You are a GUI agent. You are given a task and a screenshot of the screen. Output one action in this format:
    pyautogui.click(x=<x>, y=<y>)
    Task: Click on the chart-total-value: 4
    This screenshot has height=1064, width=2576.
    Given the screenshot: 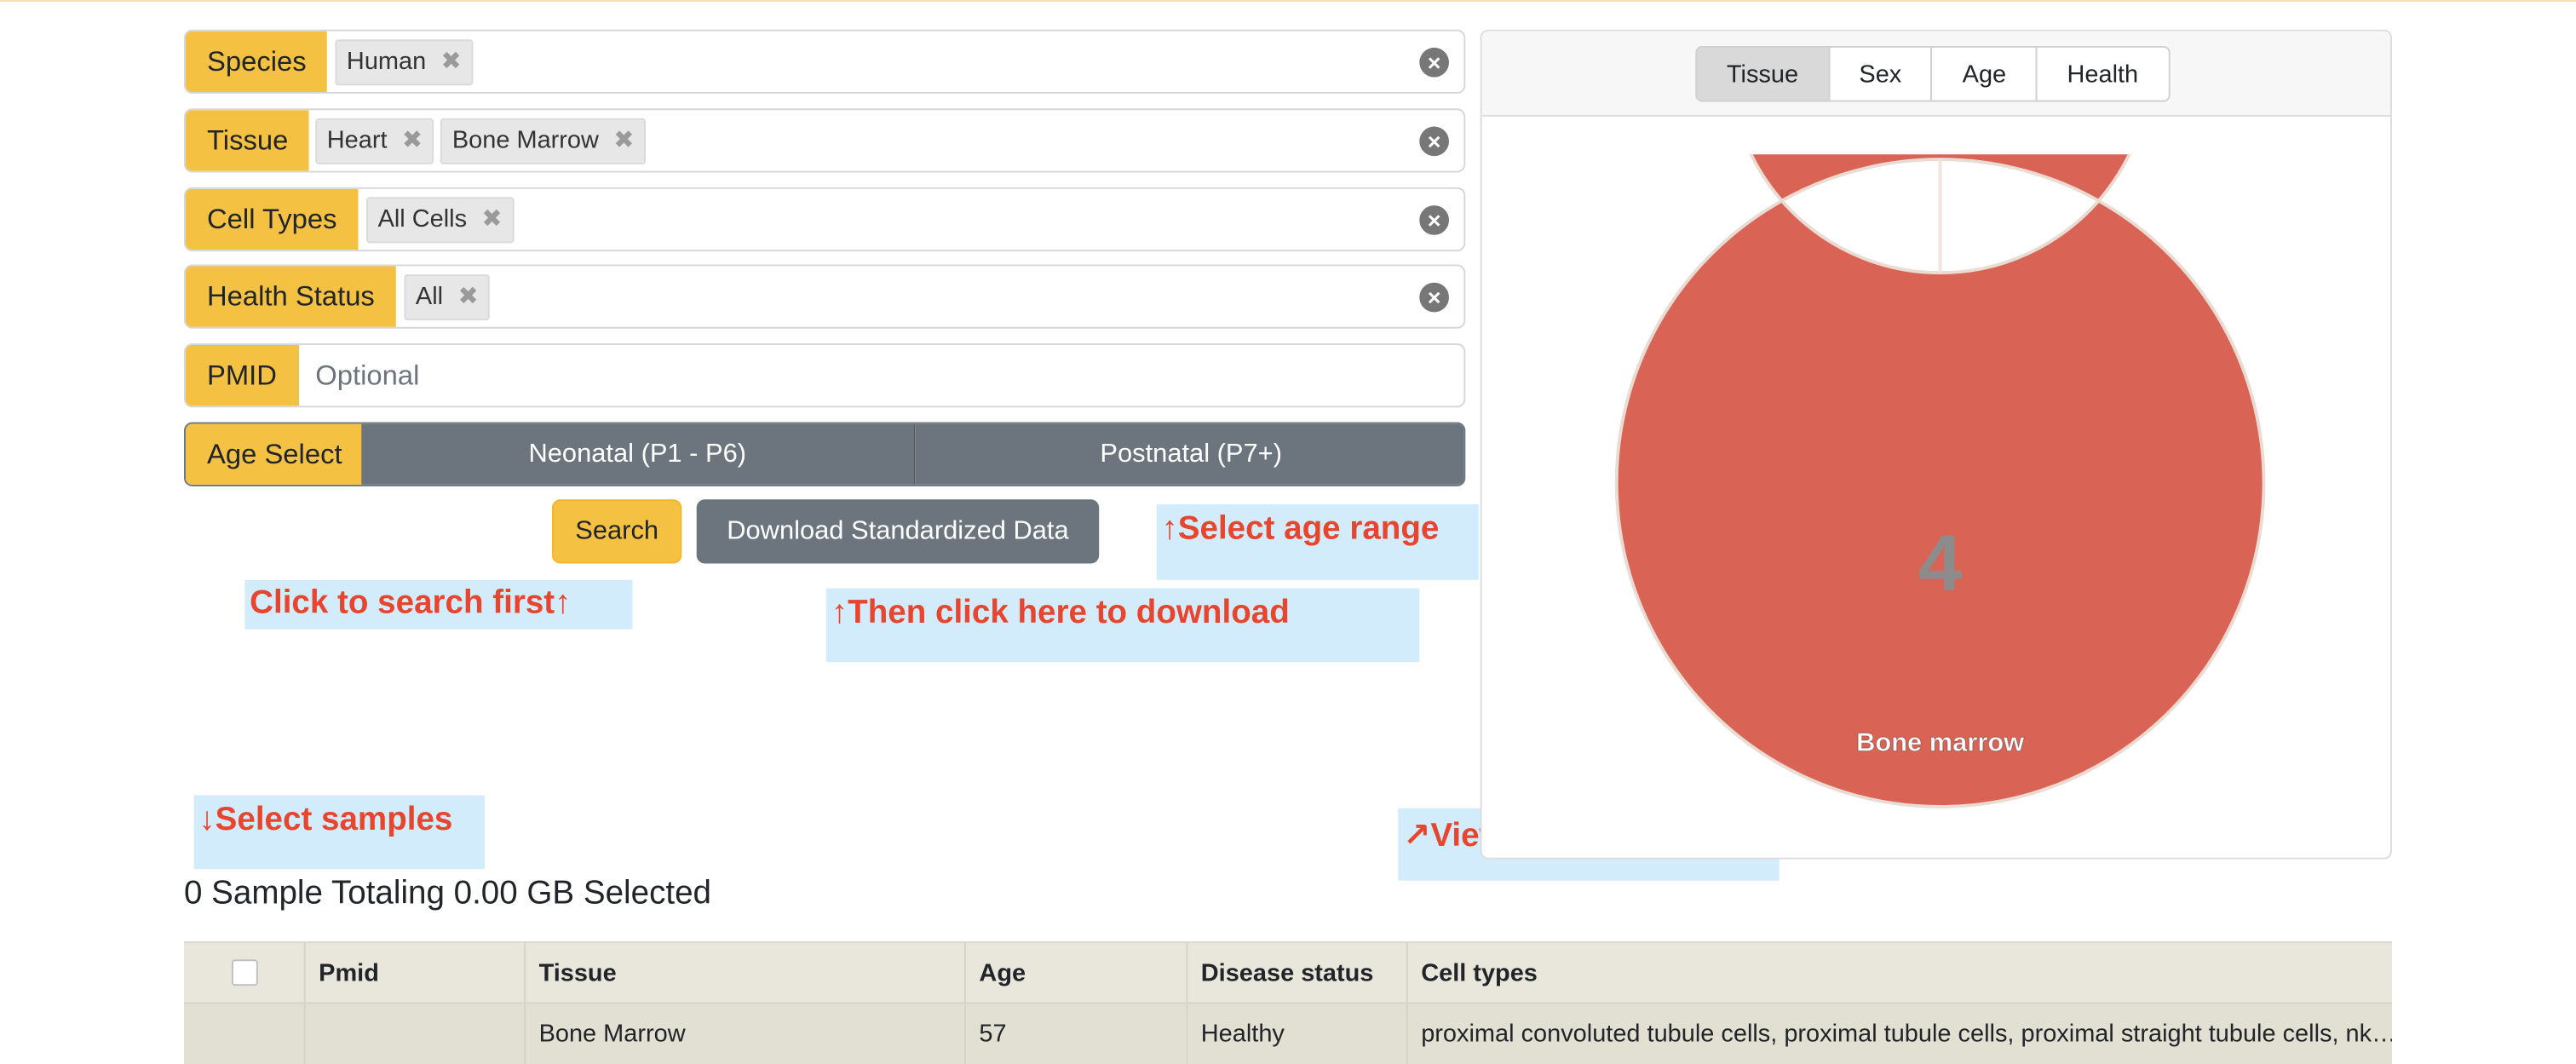 What is the action you would take?
    pyautogui.click(x=1940, y=562)
    